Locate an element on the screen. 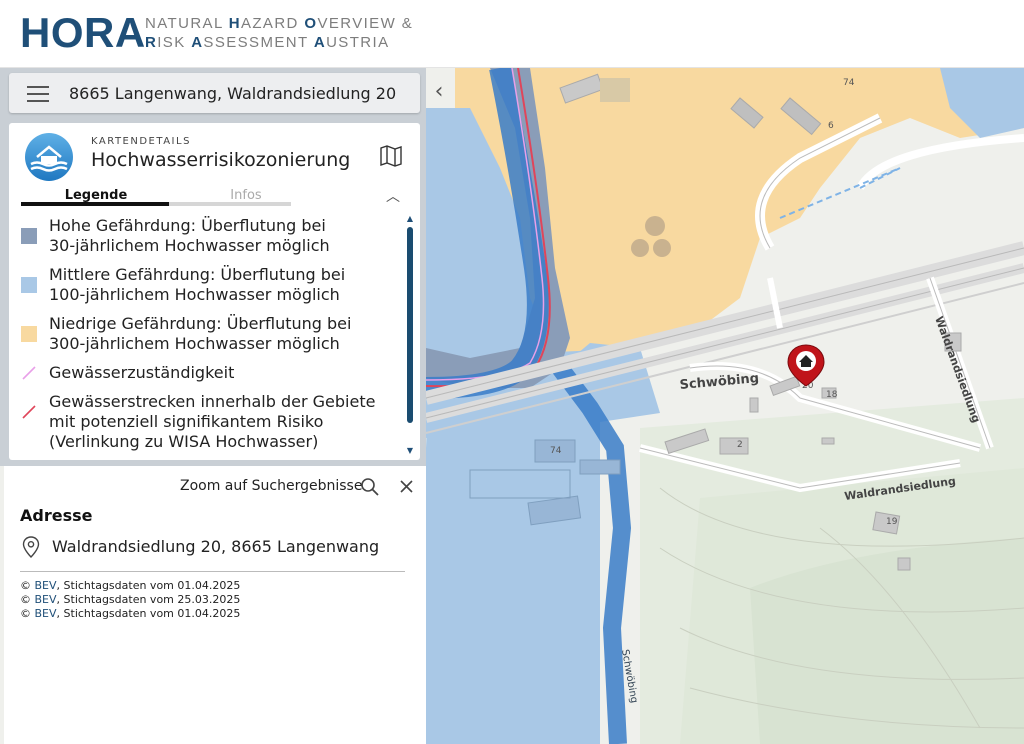  map-fold-icon is located at coordinates (391, 156).